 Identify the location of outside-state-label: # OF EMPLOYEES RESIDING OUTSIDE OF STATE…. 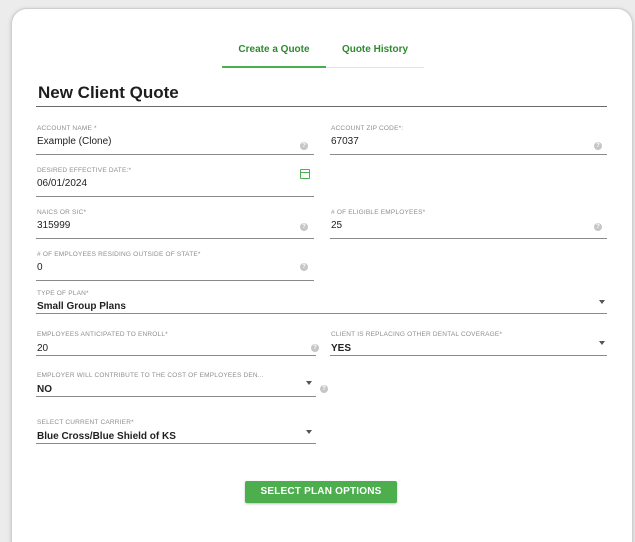
(119, 254).